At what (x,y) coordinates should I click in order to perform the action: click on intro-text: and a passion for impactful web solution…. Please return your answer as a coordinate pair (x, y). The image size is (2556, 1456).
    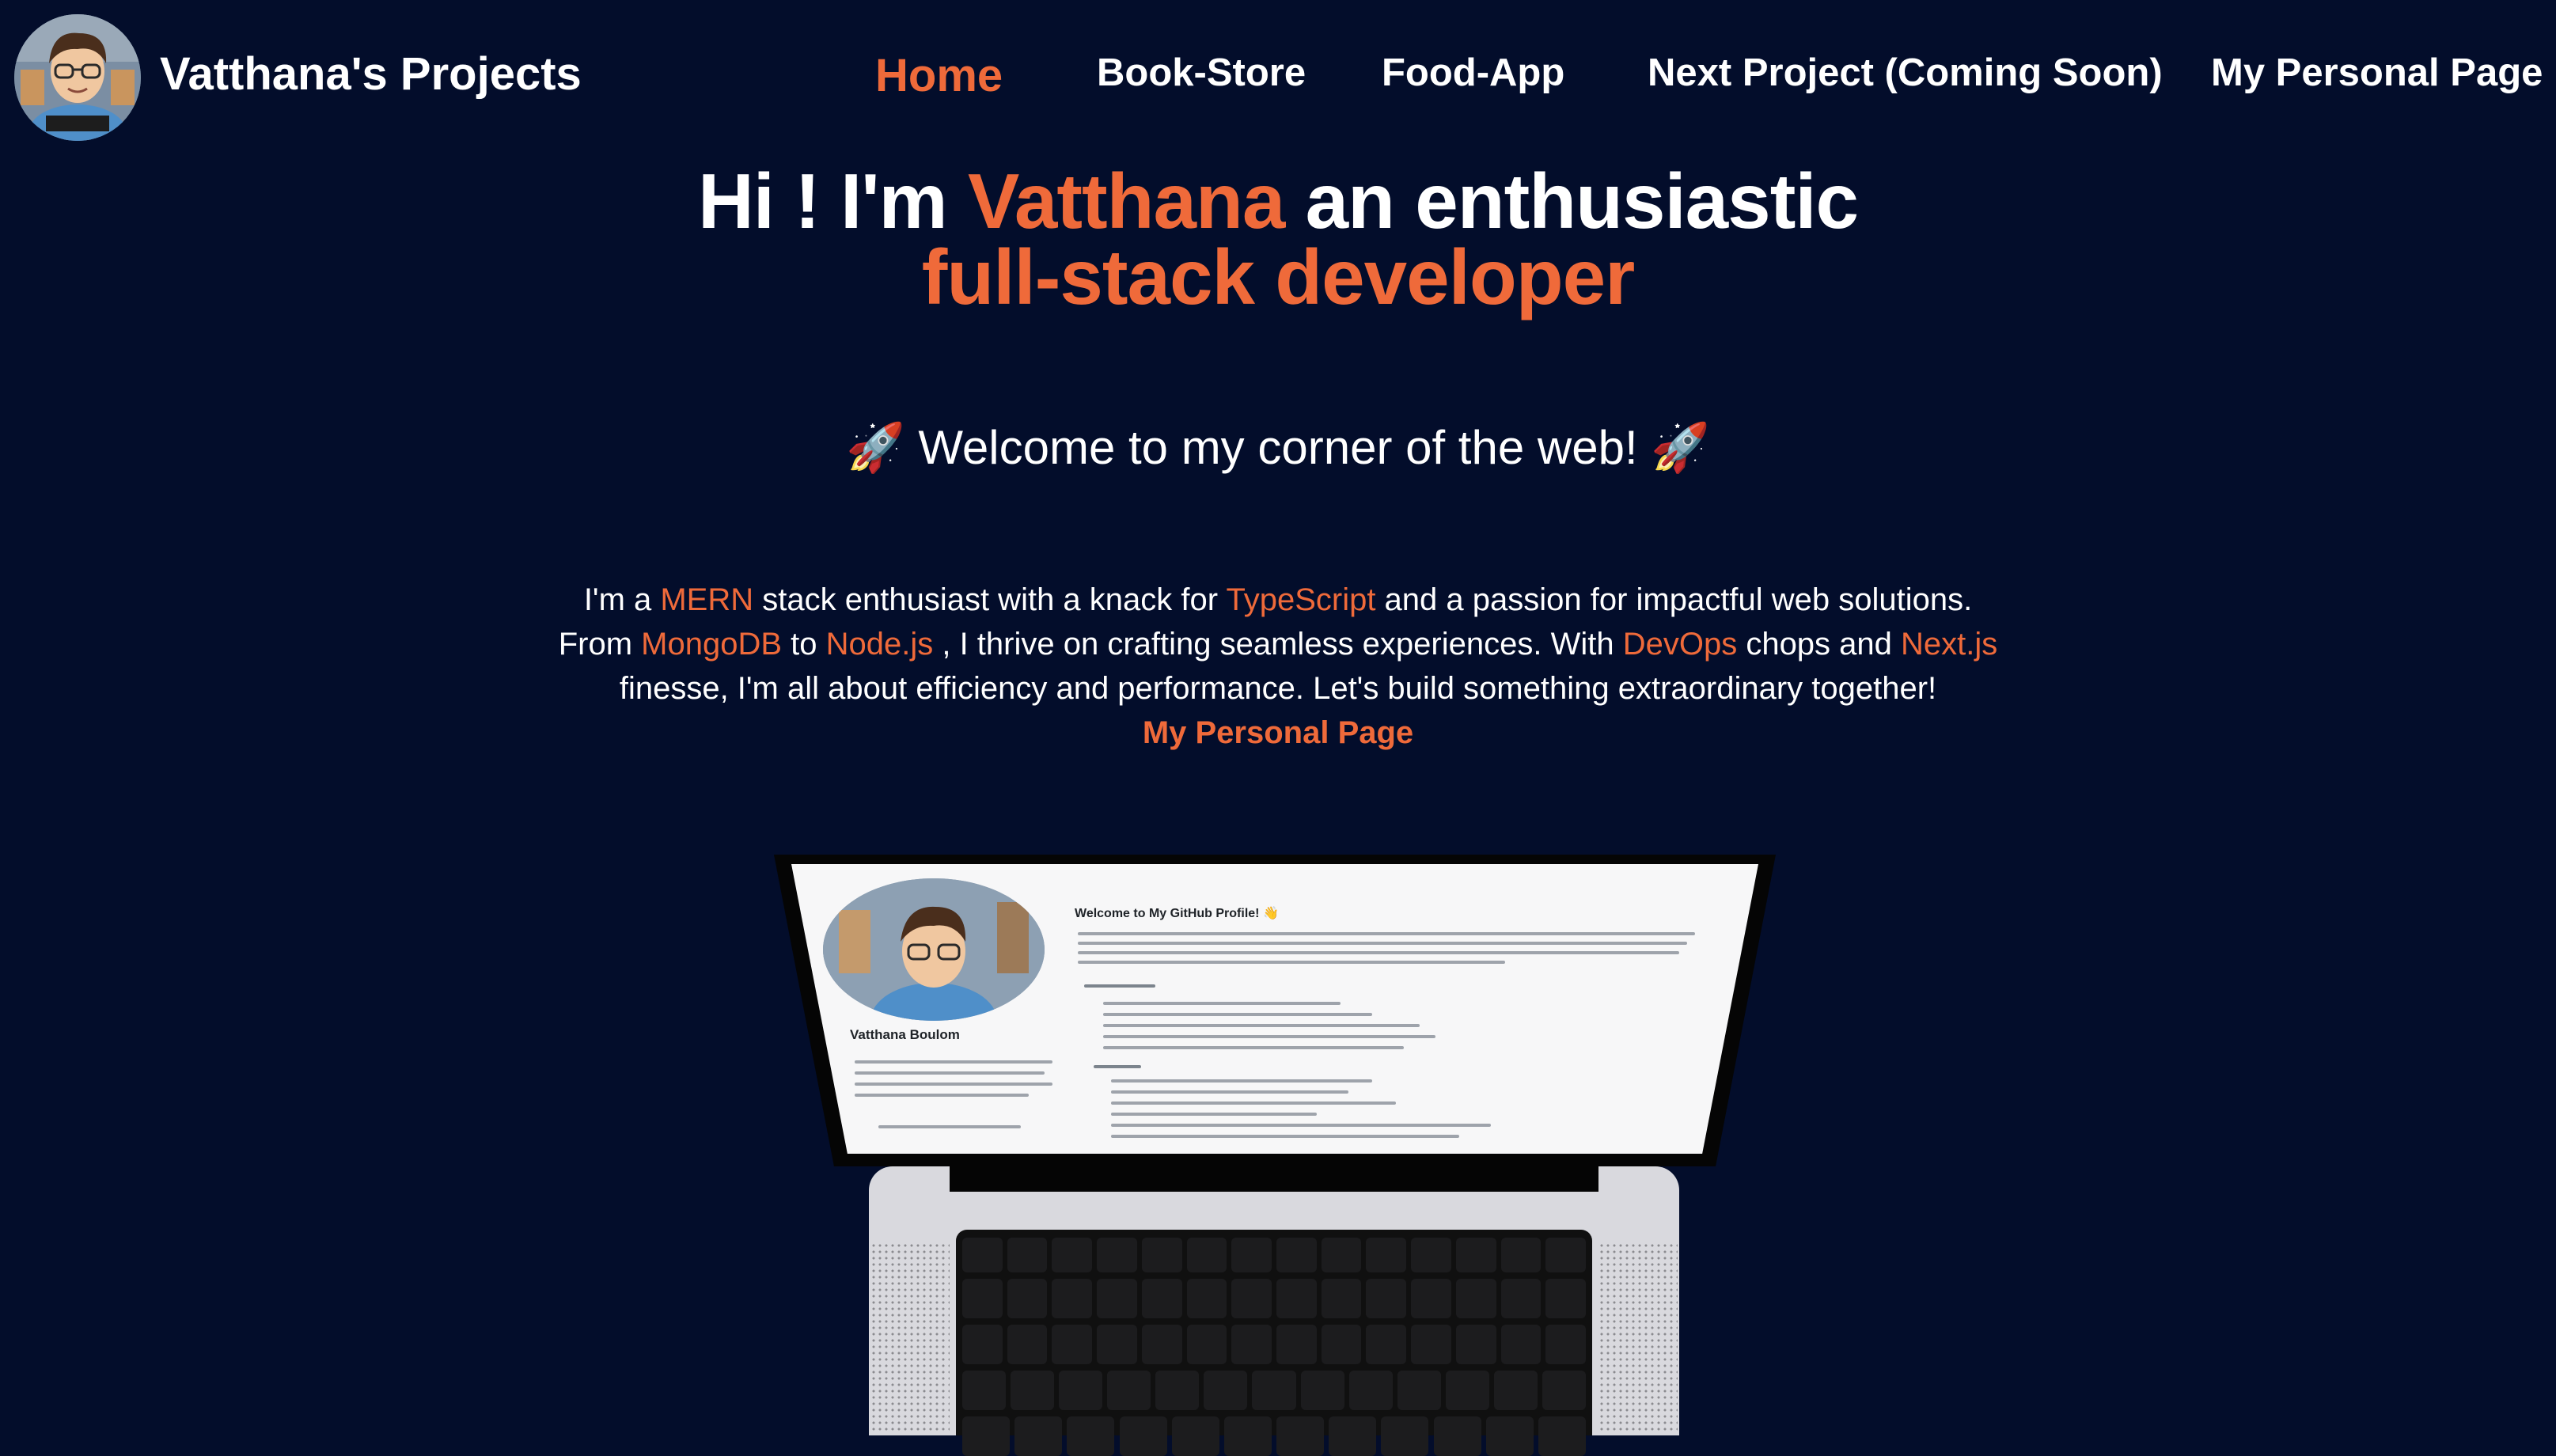
    Looking at the image, I should click on (1674, 599).